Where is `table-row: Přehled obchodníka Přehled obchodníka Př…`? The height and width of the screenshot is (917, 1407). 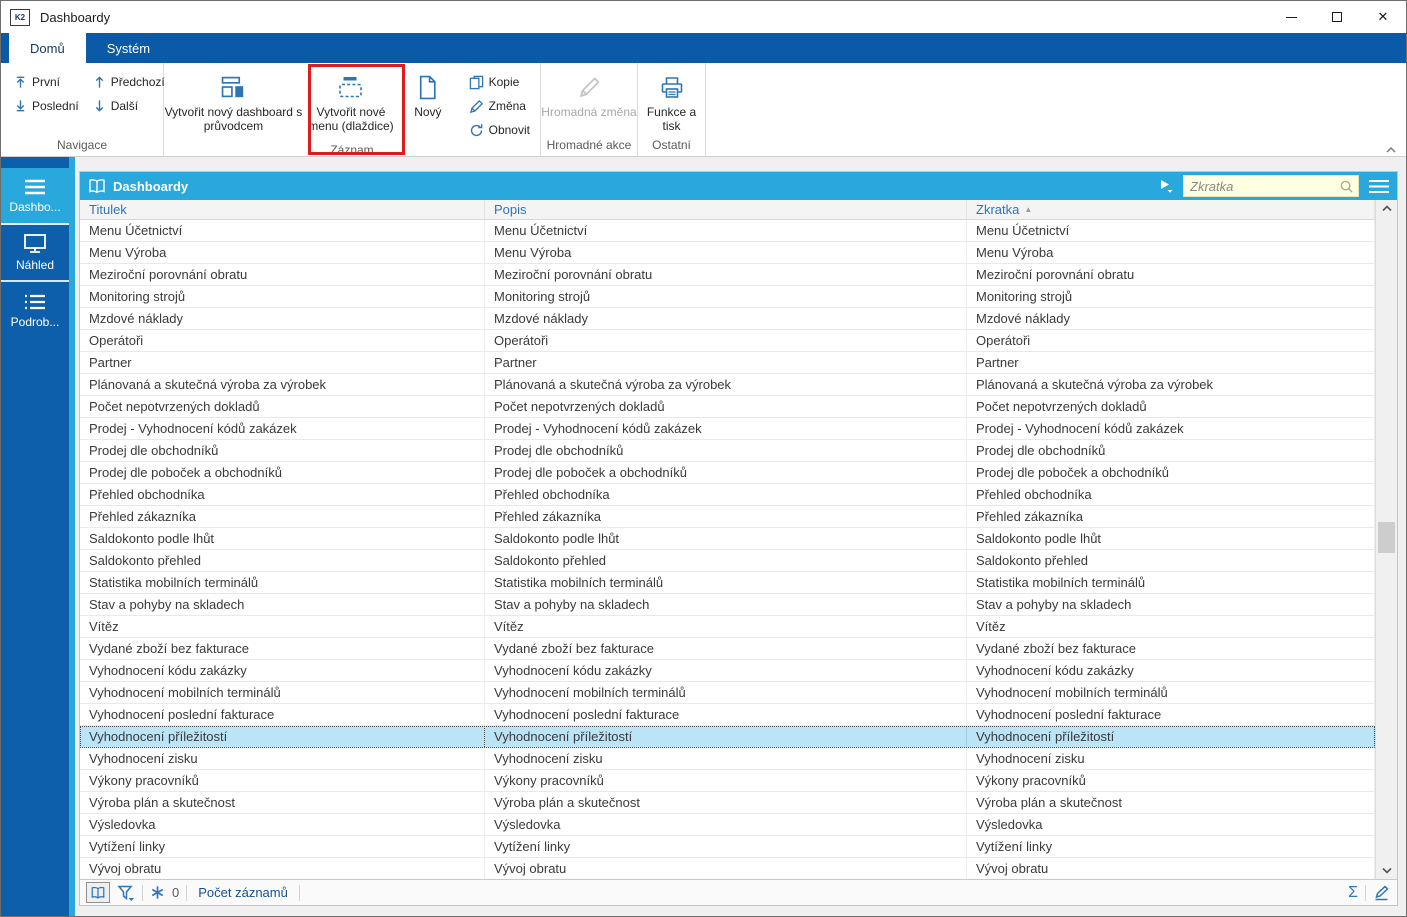
table-row: Přehled obchodníka Přehled obchodníka Př… is located at coordinates (727, 495).